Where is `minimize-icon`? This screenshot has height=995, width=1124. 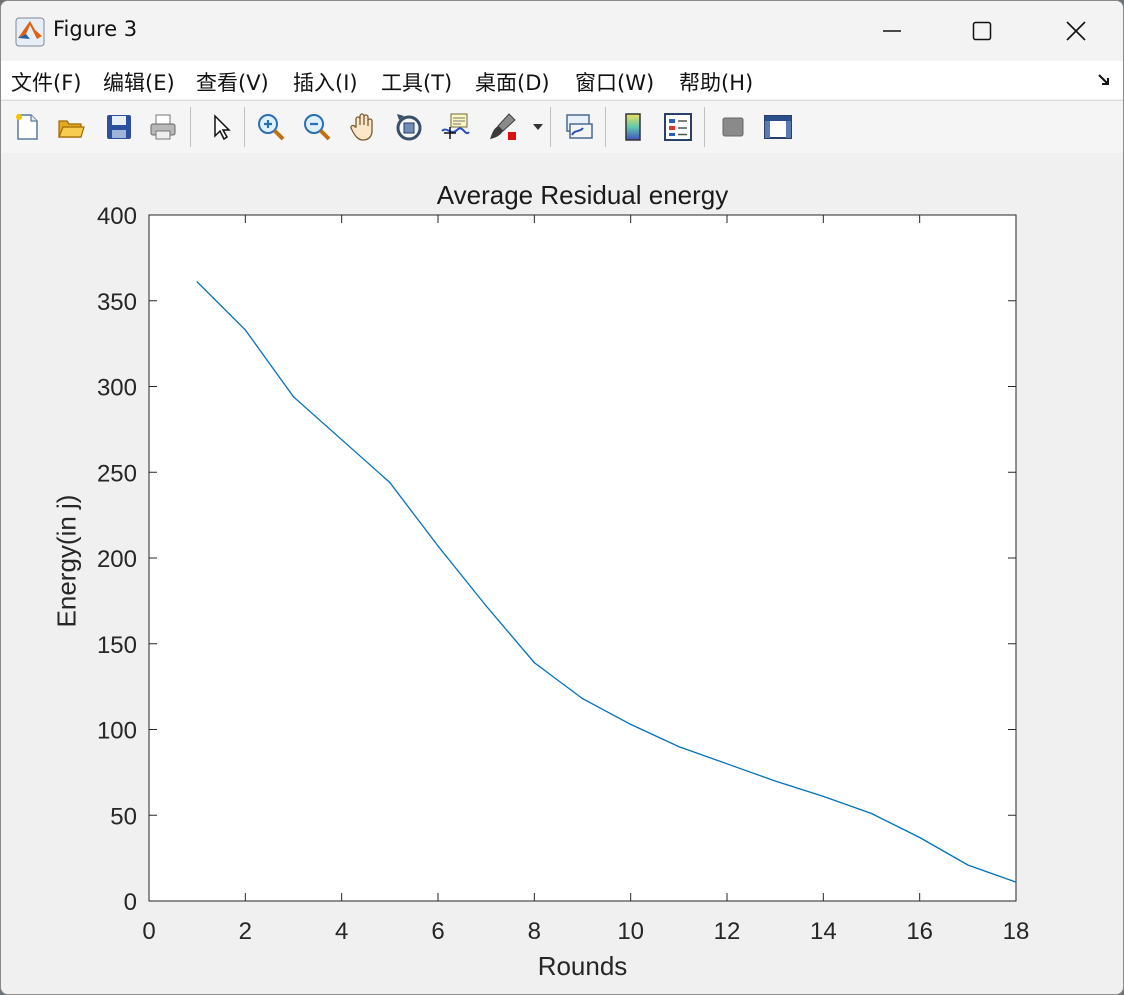 minimize-icon is located at coordinates (892, 31).